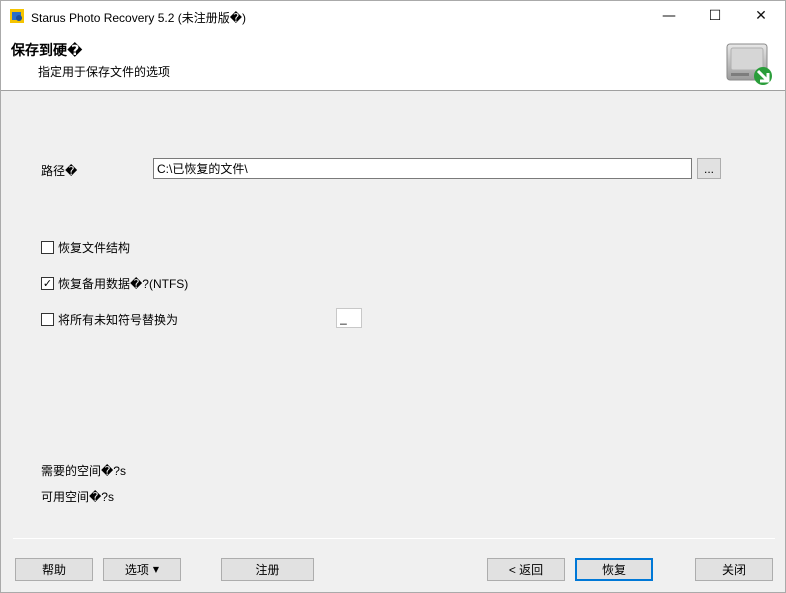 Image resolution: width=786 pixels, height=593 pixels. I want to click on help-button: 帮助, so click(54, 569).